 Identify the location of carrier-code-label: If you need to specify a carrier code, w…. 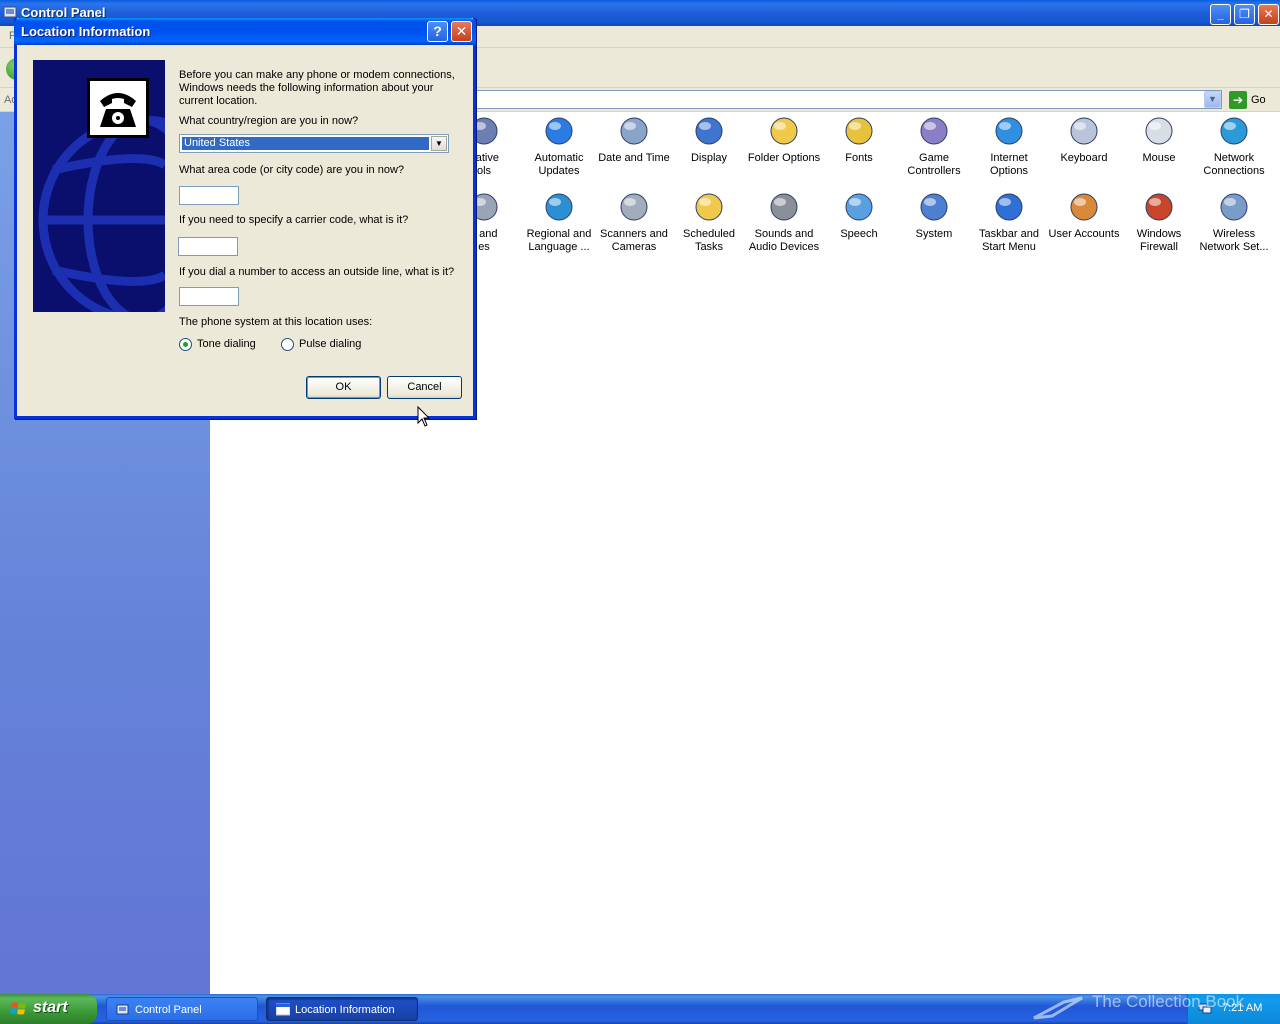
(294, 220).